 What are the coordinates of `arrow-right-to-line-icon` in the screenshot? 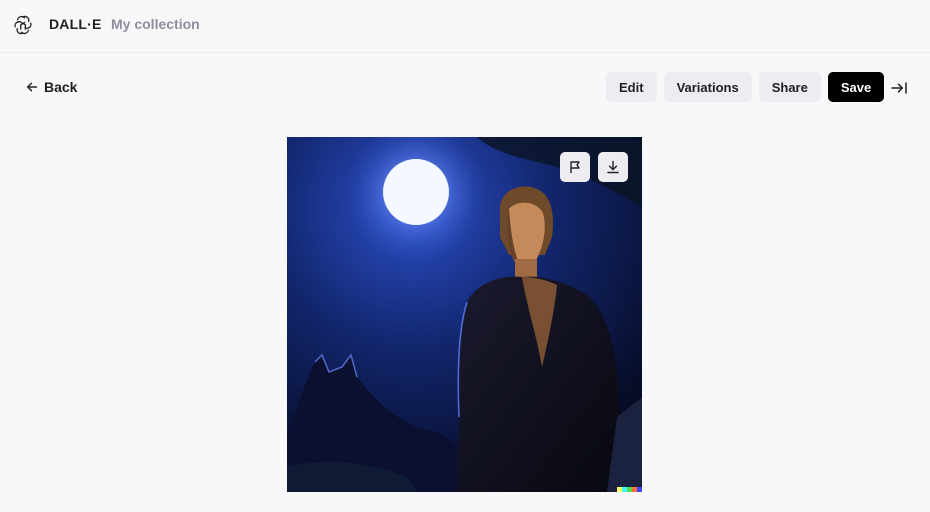 It's located at (899, 88).